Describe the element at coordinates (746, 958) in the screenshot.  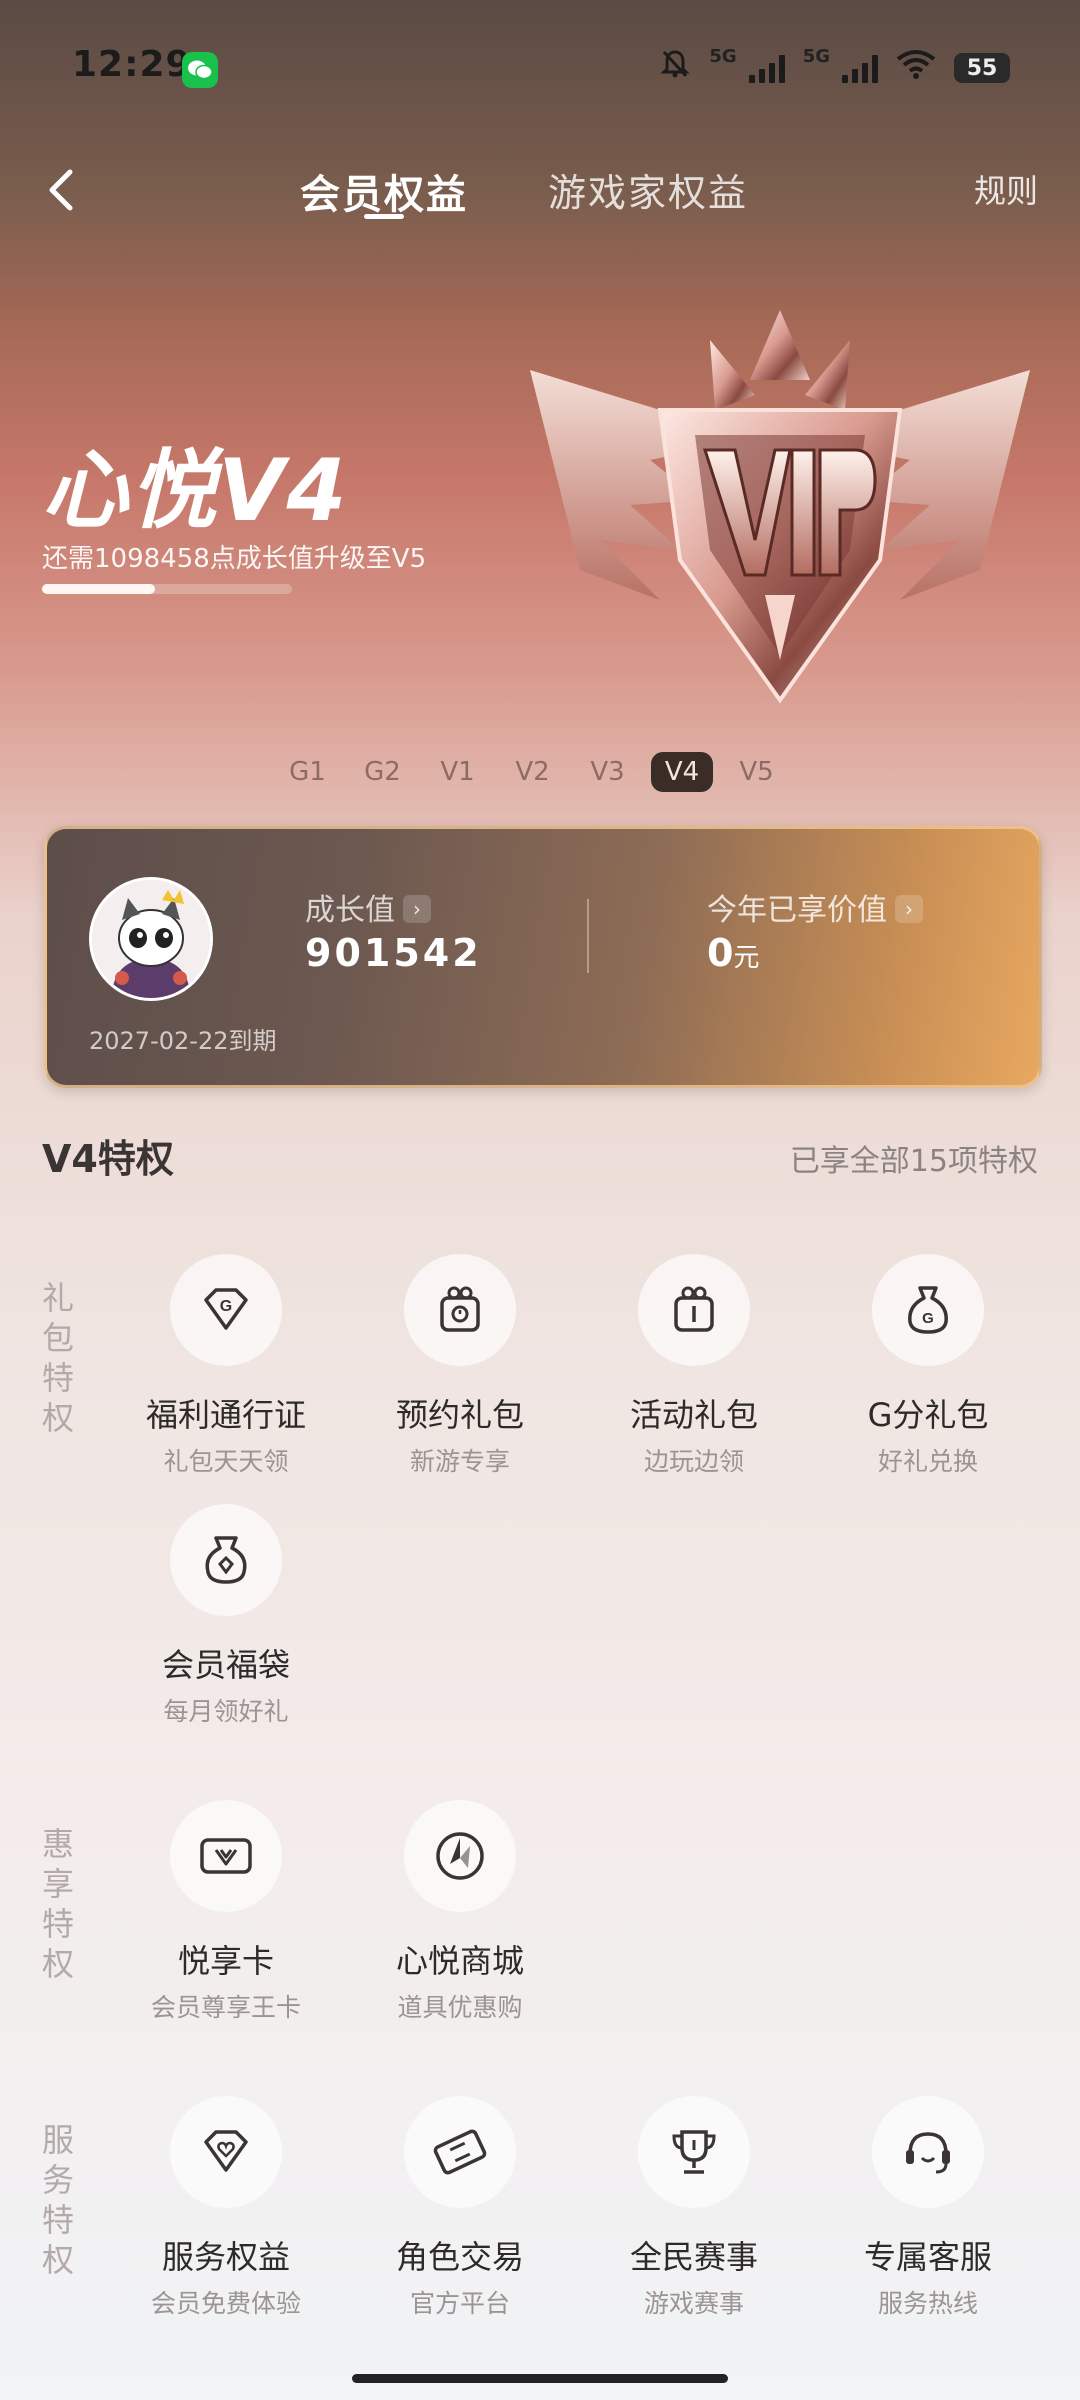
I see `currency-unit: 元` at that location.